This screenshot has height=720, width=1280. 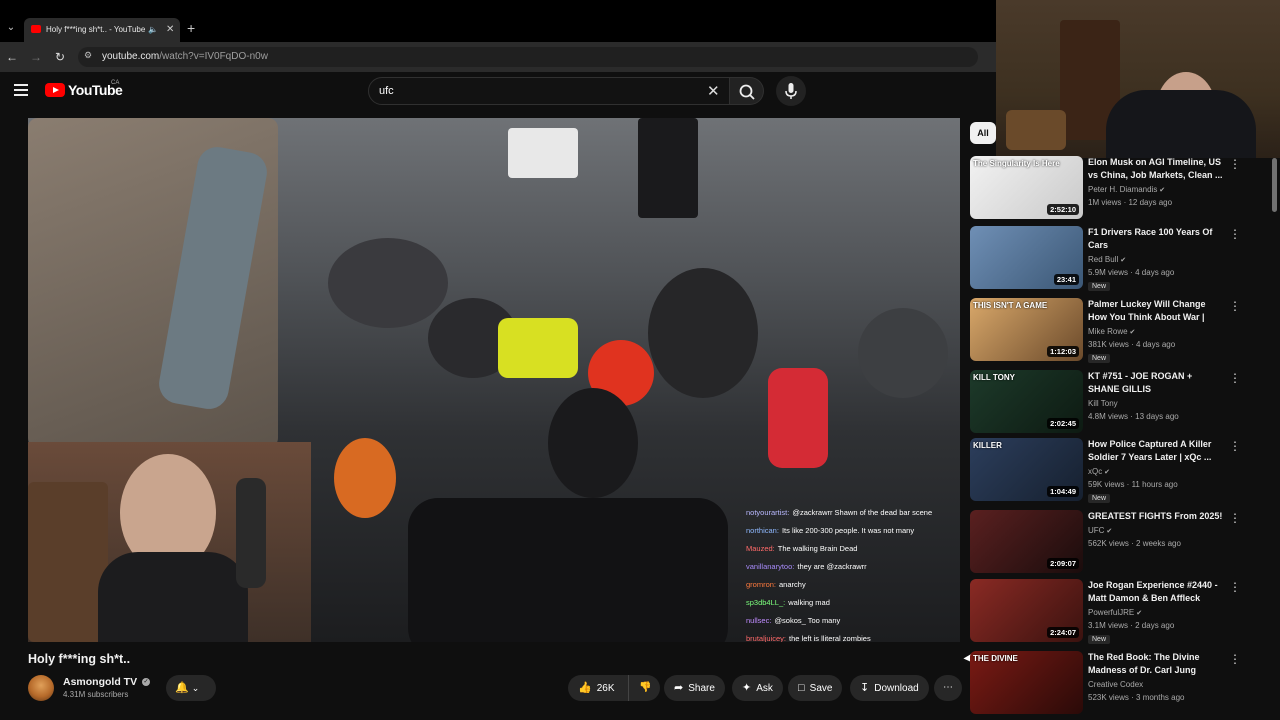 What do you see at coordinates (815, 688) in the screenshot?
I see `save-button: □ Save` at bounding box center [815, 688].